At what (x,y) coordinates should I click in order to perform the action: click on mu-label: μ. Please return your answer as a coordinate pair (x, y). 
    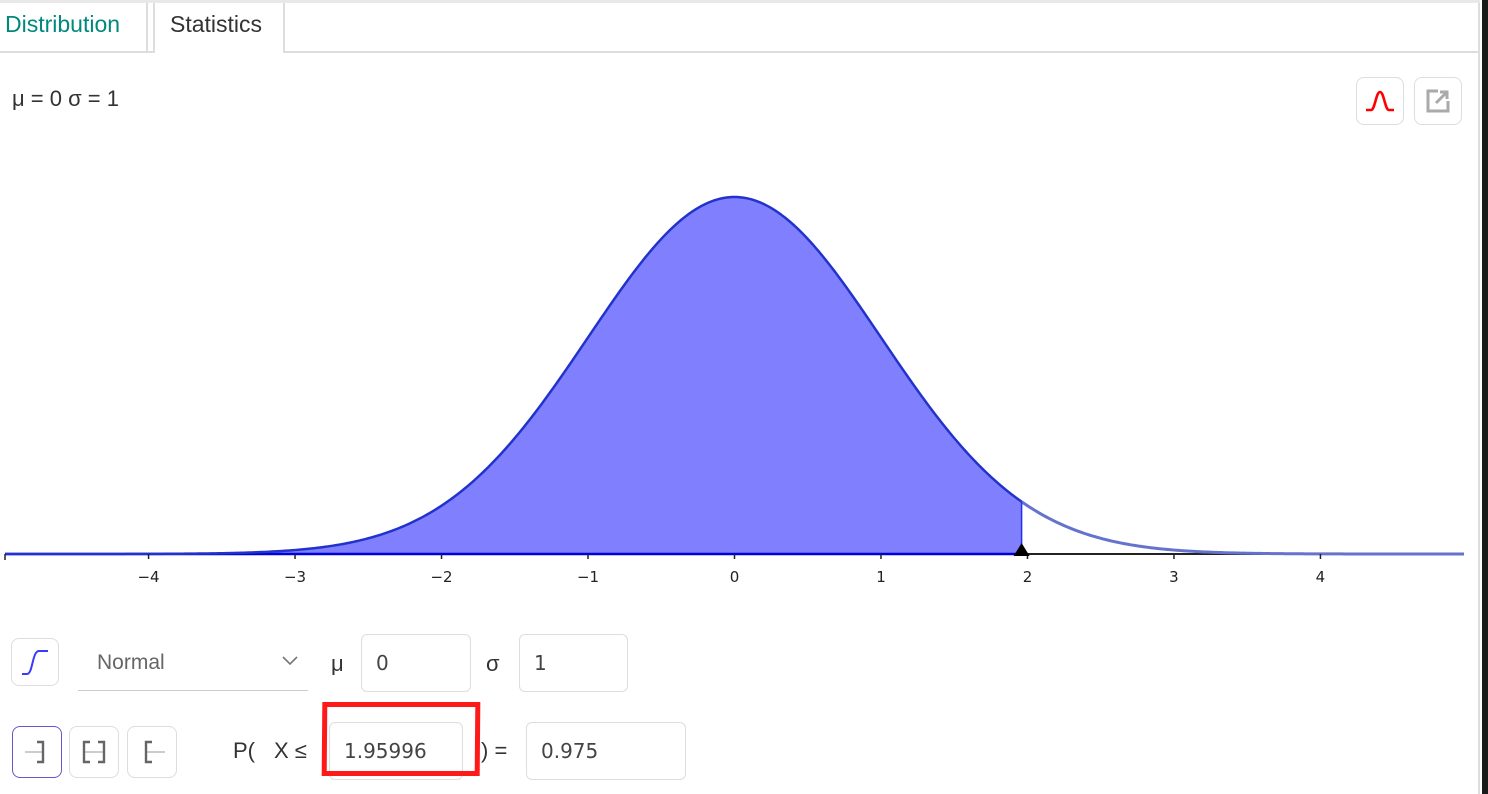
    Looking at the image, I should click on (337, 663).